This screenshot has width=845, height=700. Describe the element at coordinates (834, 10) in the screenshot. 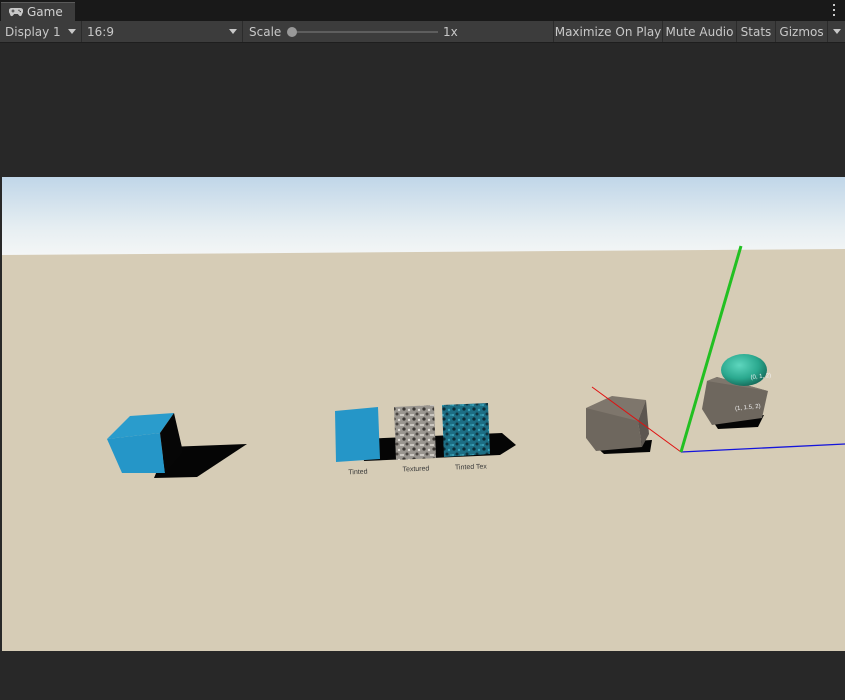

I see `more-options-icon` at that location.